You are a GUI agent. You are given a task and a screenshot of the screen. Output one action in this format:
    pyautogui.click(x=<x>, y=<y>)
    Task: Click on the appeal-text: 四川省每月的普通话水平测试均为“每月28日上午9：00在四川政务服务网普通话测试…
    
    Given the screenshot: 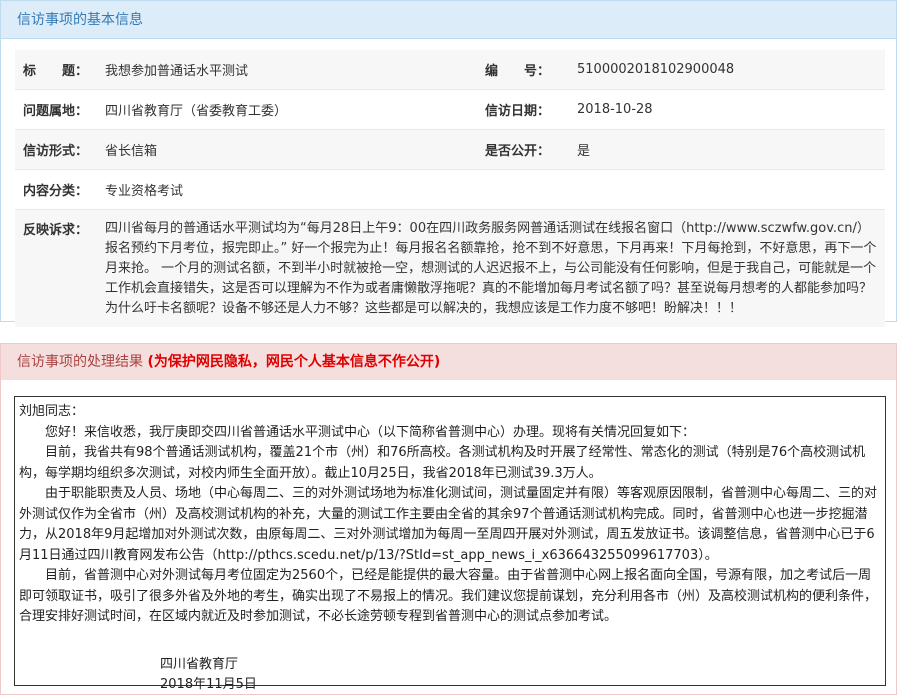 What is the action you would take?
    pyautogui.click(x=491, y=268)
    